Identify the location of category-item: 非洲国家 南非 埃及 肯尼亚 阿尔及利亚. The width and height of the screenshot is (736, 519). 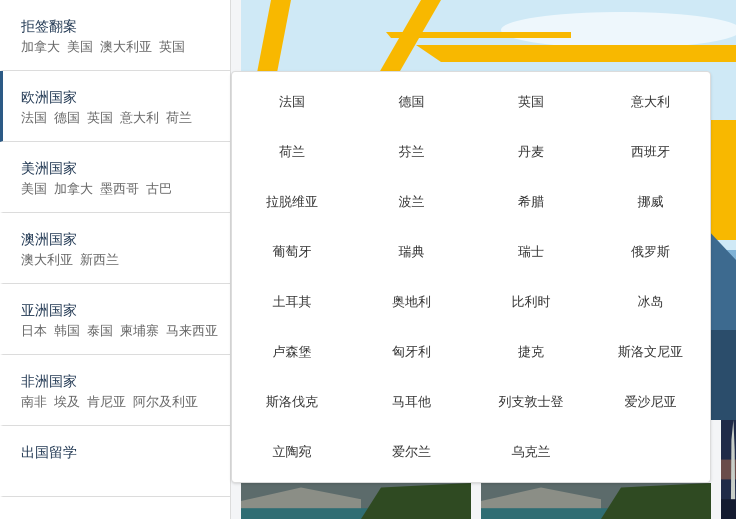
(115, 390).